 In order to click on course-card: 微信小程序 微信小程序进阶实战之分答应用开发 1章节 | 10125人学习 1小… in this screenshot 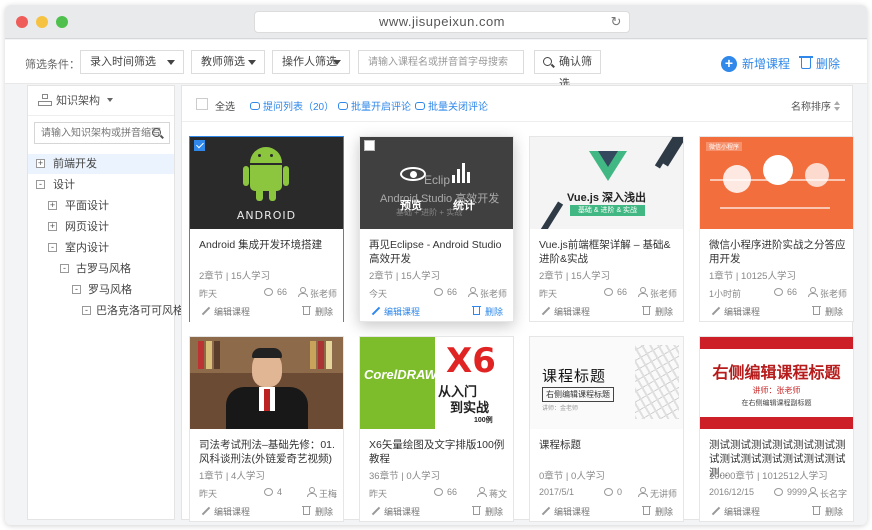, I will do `click(776, 229)`.